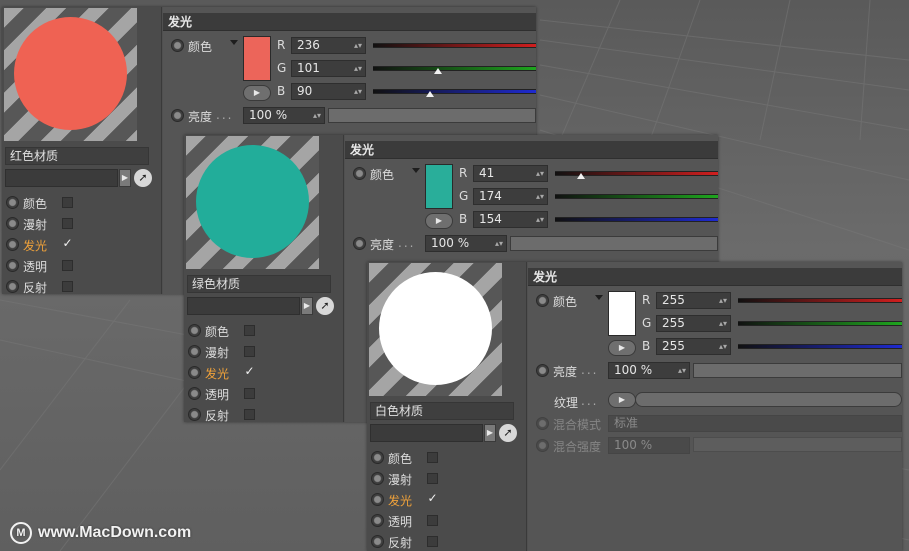  I want to click on blend-strength-input: 100 %, so click(649, 445).